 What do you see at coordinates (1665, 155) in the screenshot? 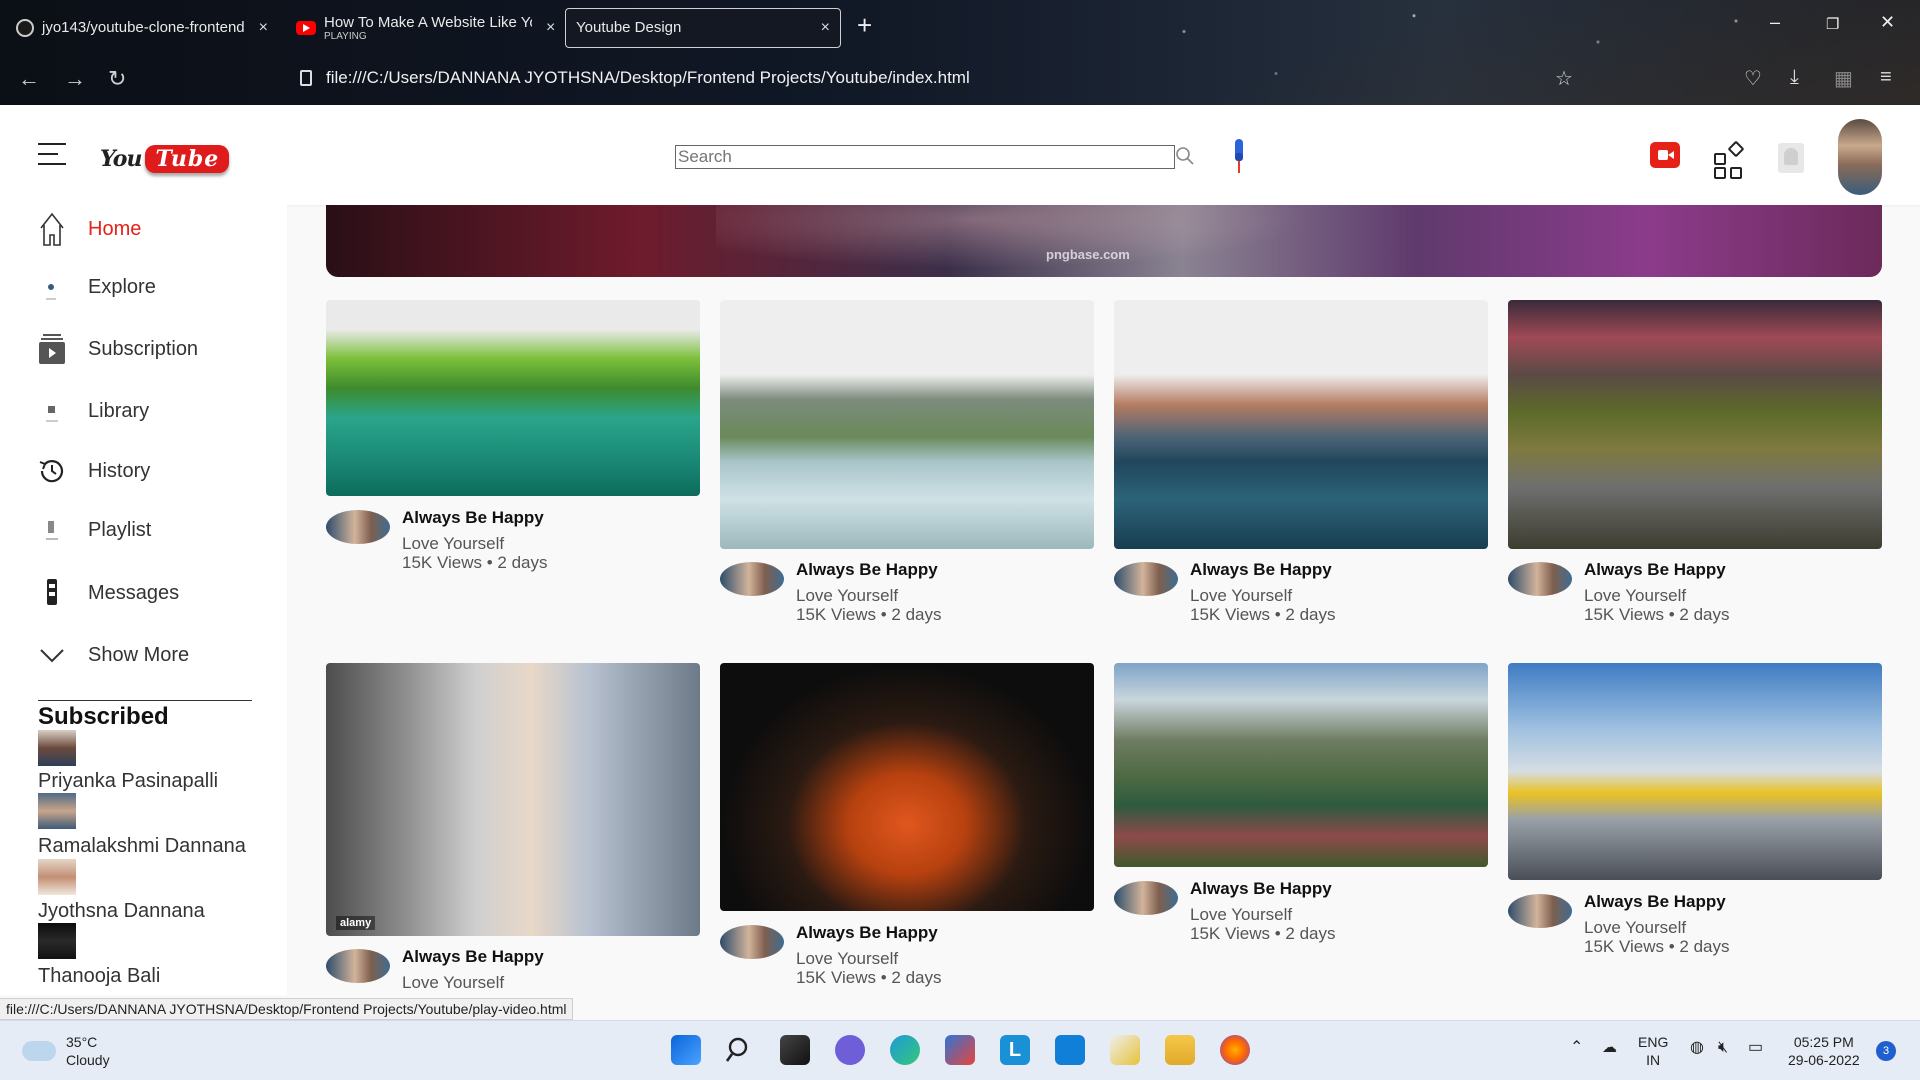
I see `create-video-icon` at bounding box center [1665, 155].